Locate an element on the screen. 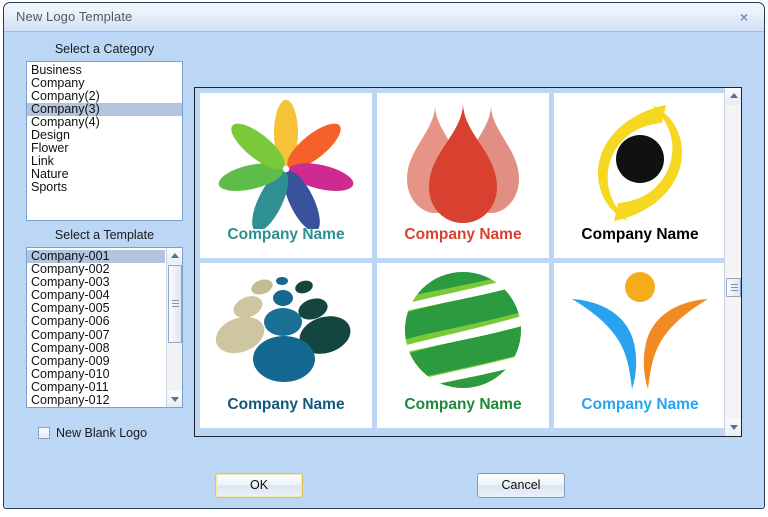 The image size is (768, 517). template-item-007: Company-007 is located at coordinates (96, 335).